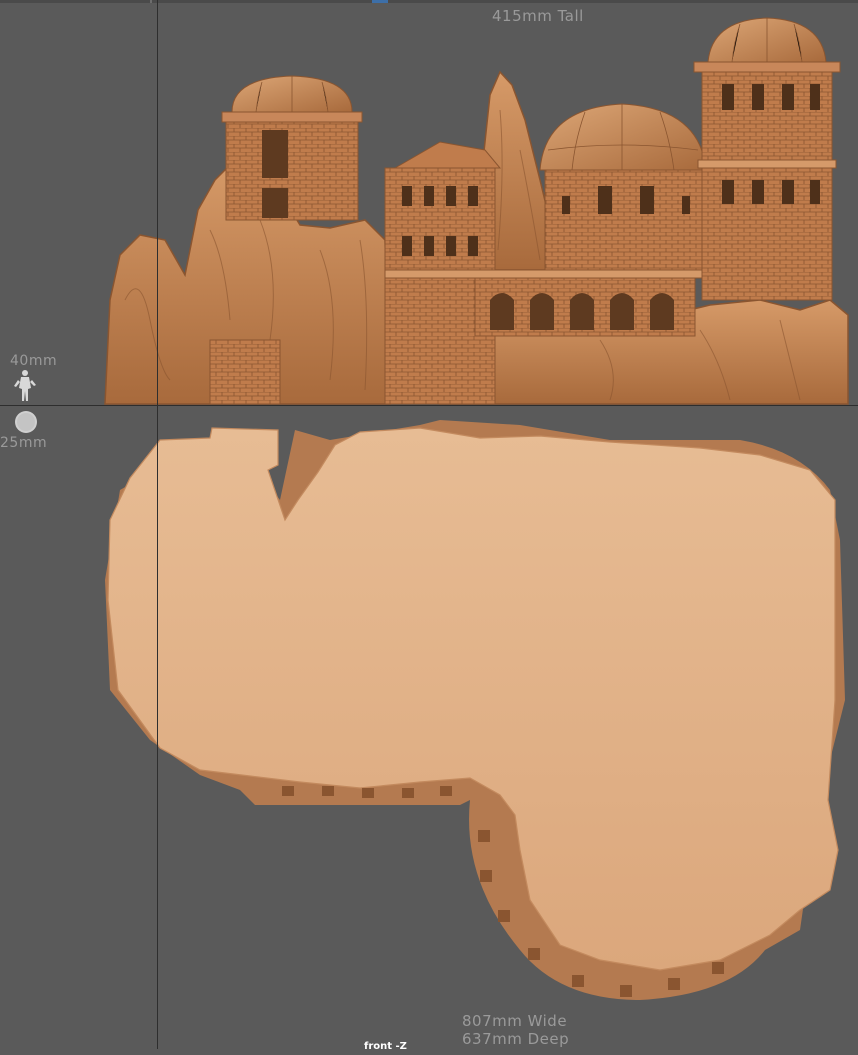  What do you see at coordinates (25, 386) in the screenshot?
I see `miniature-figure-icon` at bounding box center [25, 386].